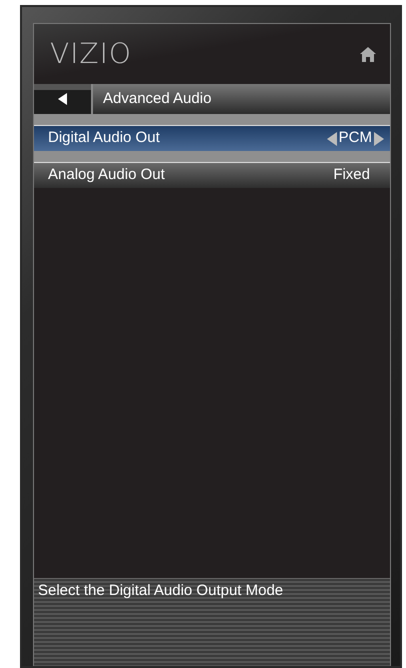 The image size is (406, 668). I want to click on menu-item: Digital Audio Out PCM, so click(212, 138).